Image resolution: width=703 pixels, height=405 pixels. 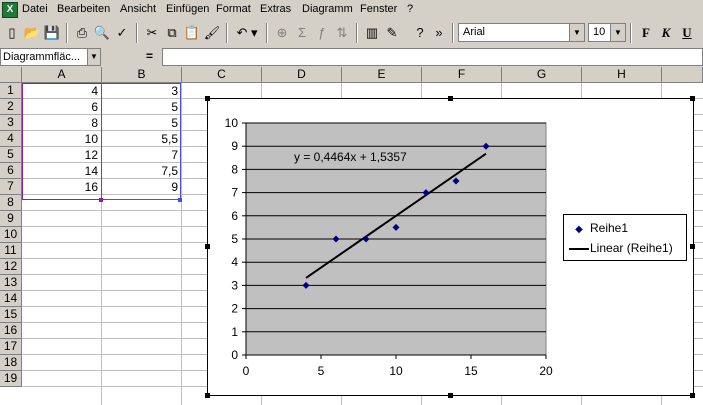 What do you see at coordinates (11, 283) in the screenshot?
I see `row-header-13: 13` at bounding box center [11, 283].